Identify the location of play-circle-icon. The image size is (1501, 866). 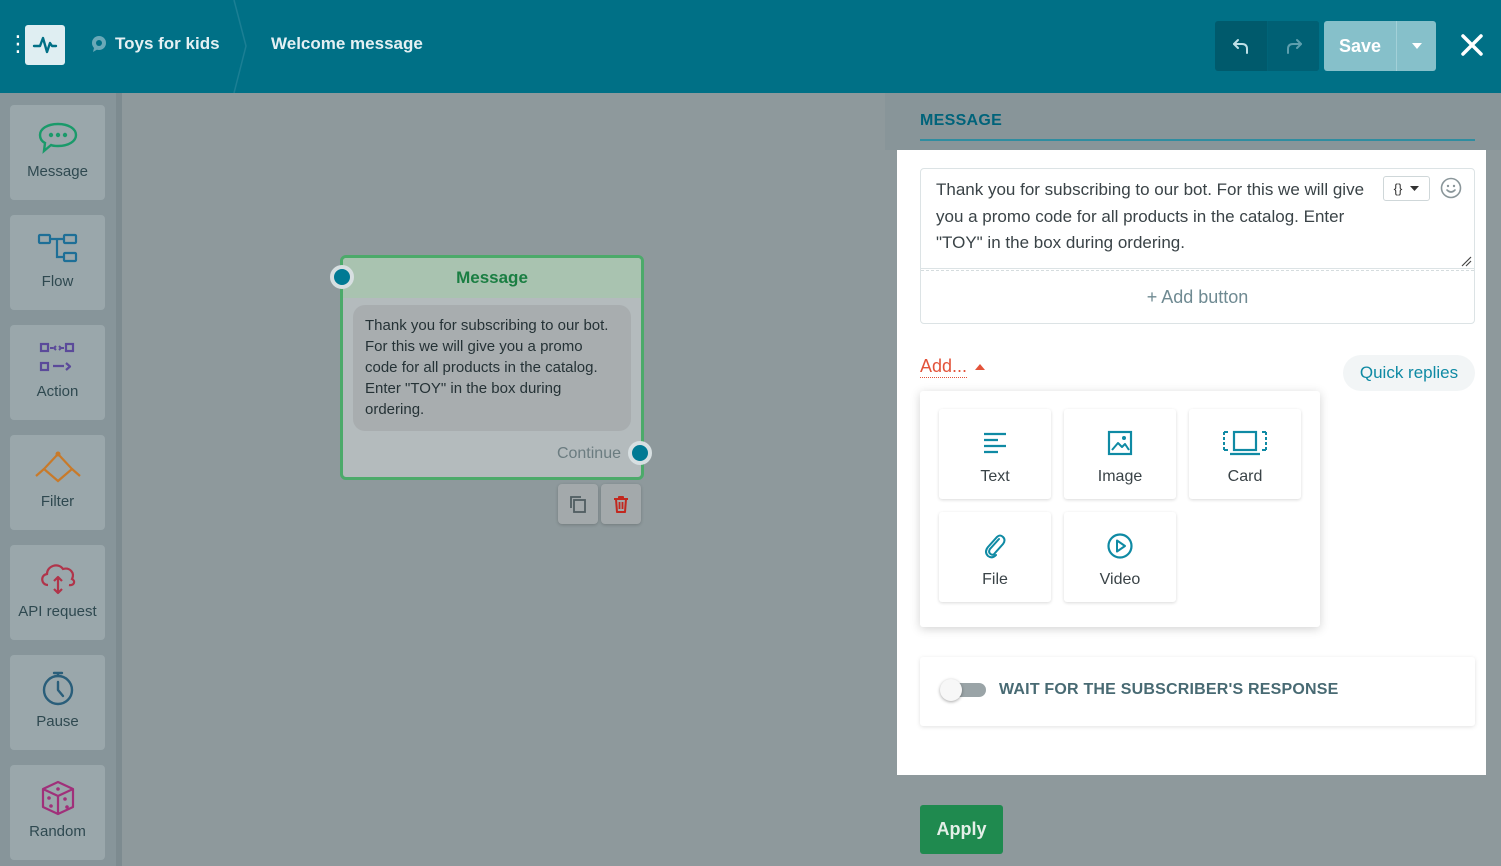
(1120, 546).